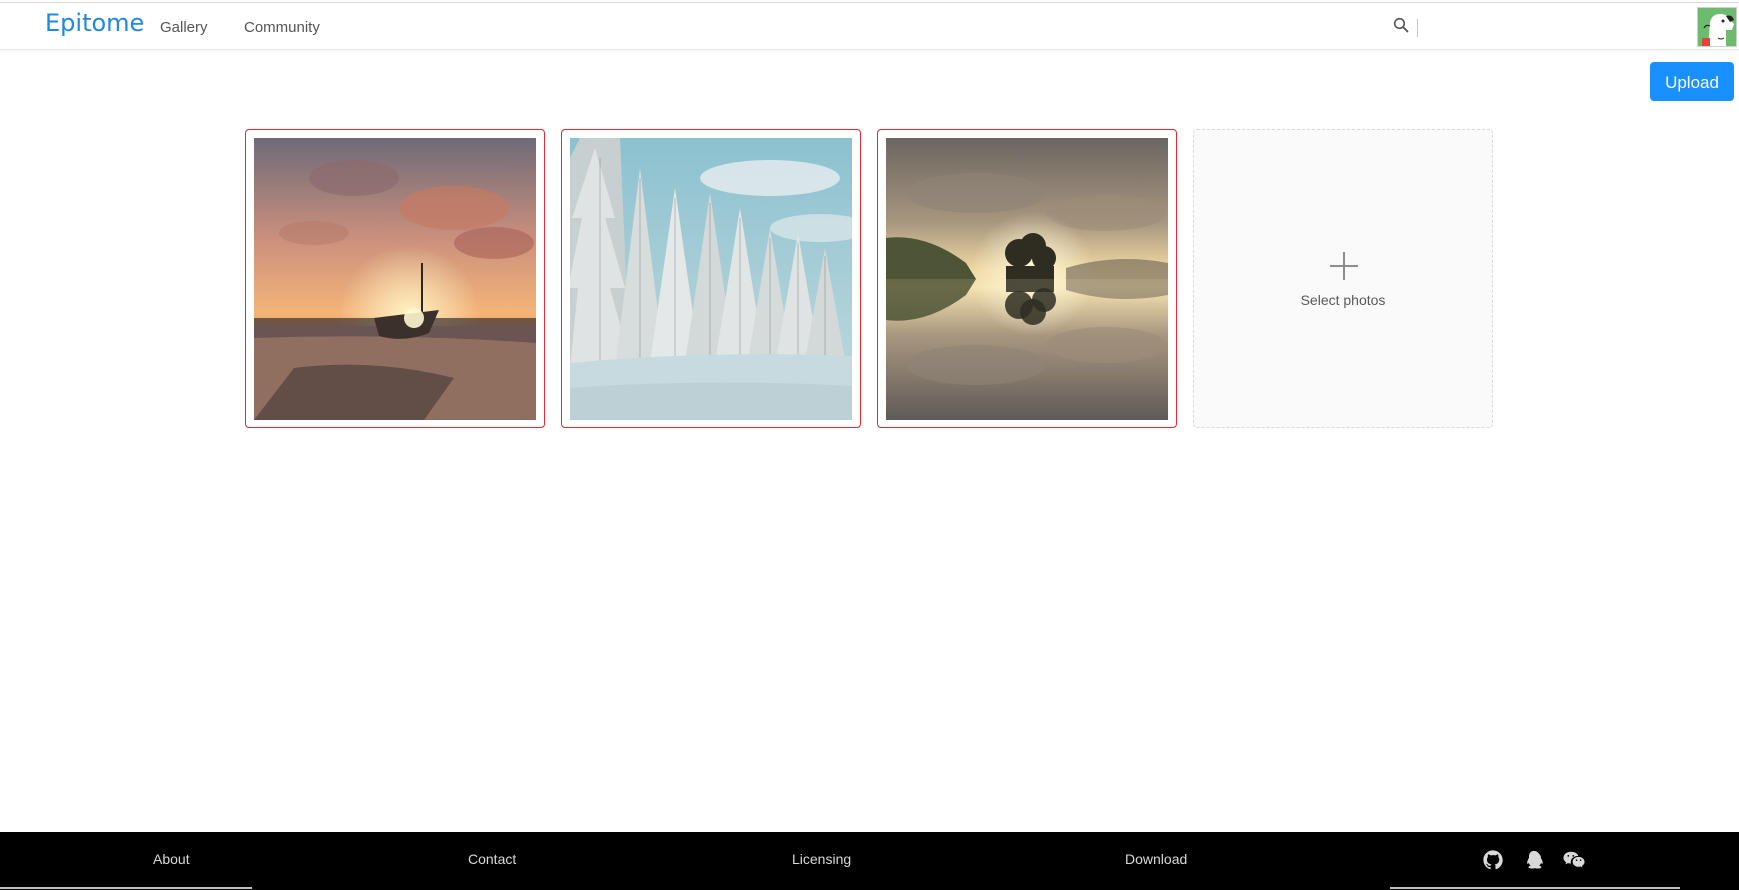  I want to click on photo-snowy-forest, so click(711, 279).